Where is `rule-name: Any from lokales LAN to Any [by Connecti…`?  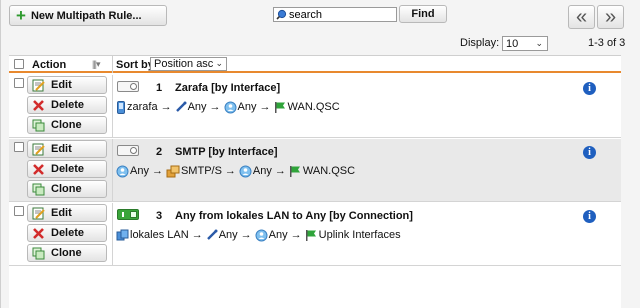 rule-name: Any from lokales LAN to Any [by Connecti… is located at coordinates (294, 216).